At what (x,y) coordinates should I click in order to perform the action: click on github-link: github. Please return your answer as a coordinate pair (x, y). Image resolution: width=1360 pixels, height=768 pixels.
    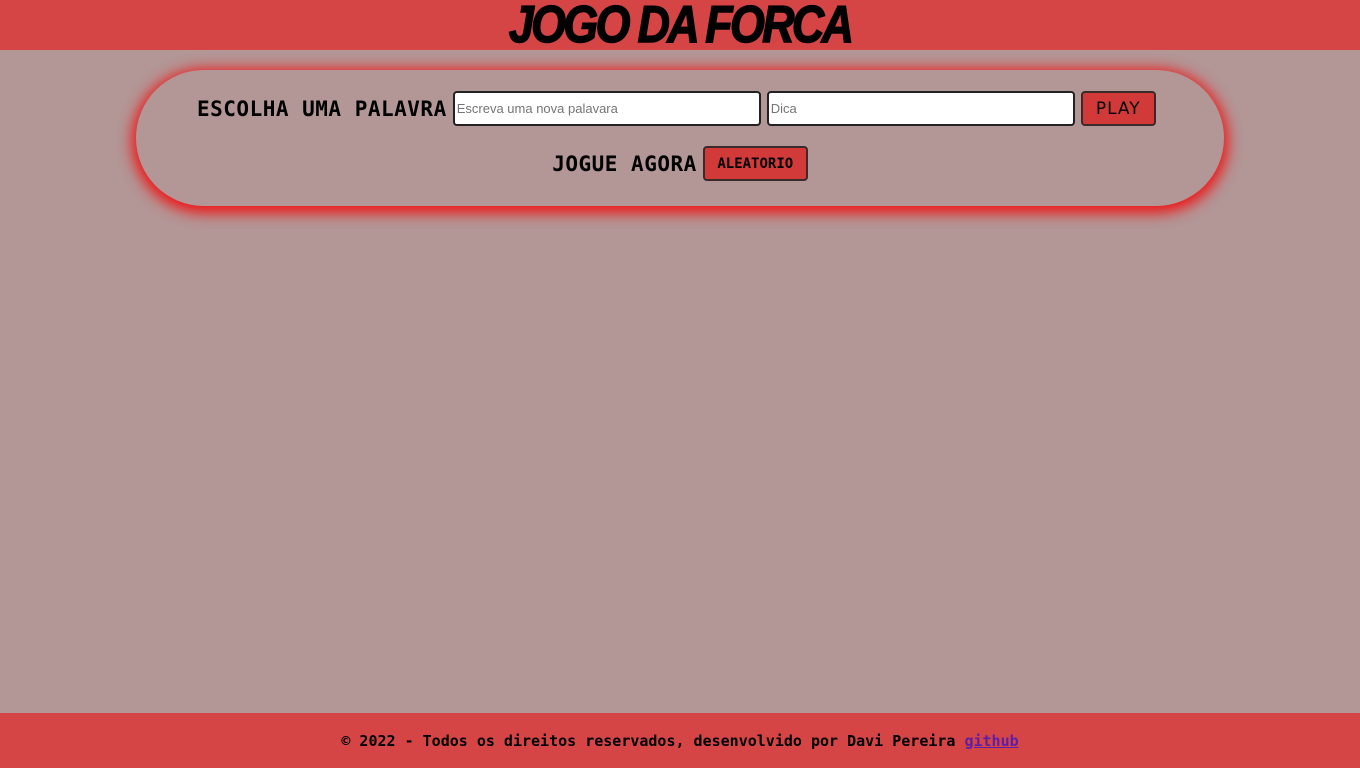
    Looking at the image, I should click on (991, 741).